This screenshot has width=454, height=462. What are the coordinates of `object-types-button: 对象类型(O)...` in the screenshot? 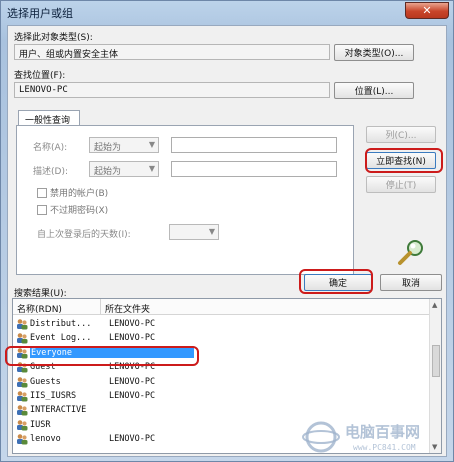 It's located at (374, 52).